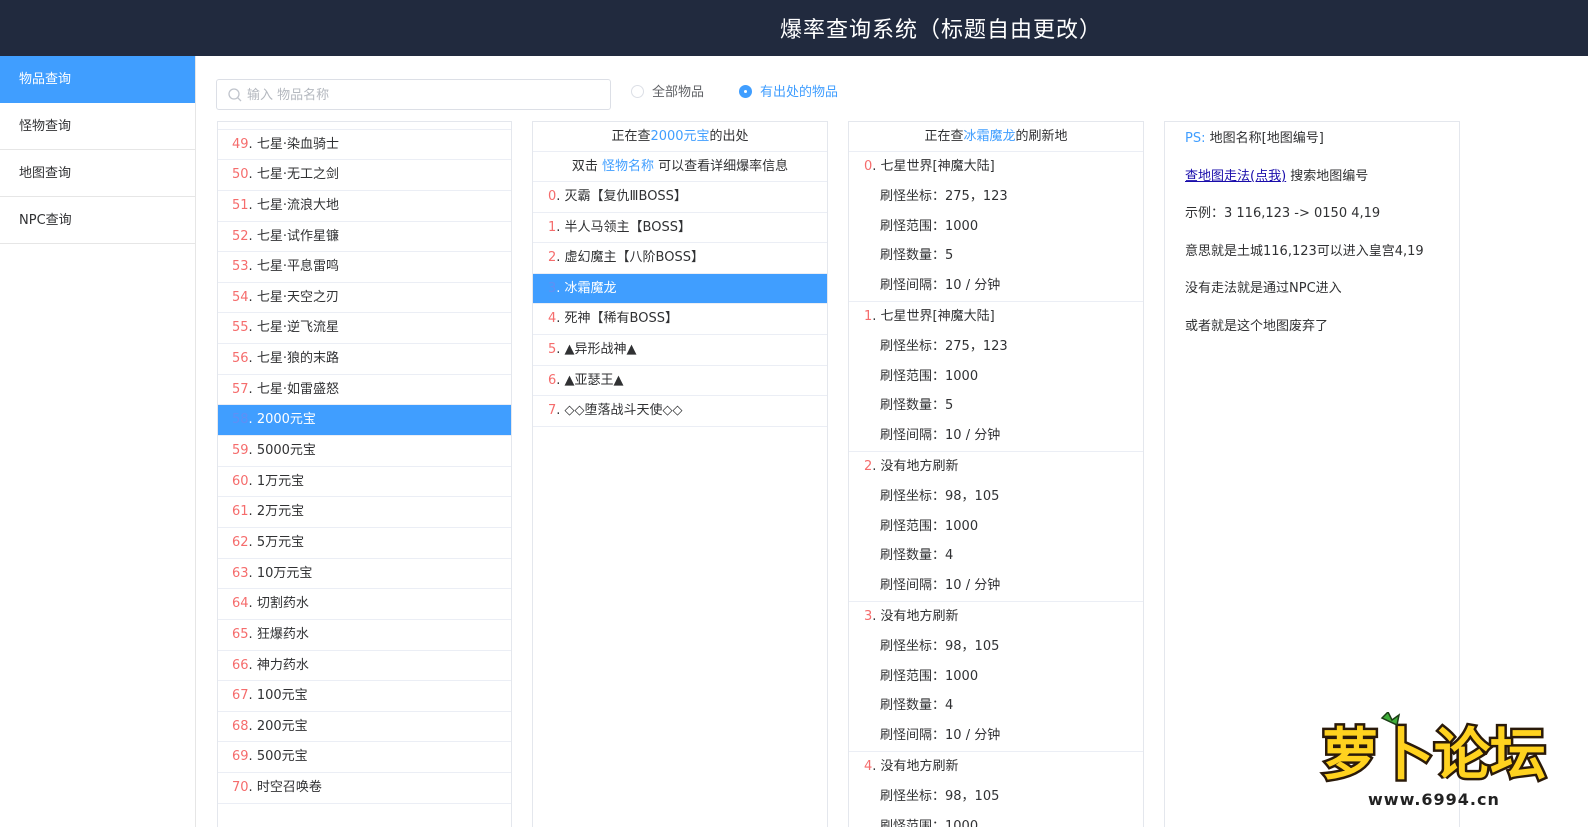 The width and height of the screenshot is (1588, 827). What do you see at coordinates (667, 93) in the screenshot?
I see `radio-all-items: 全部物品` at bounding box center [667, 93].